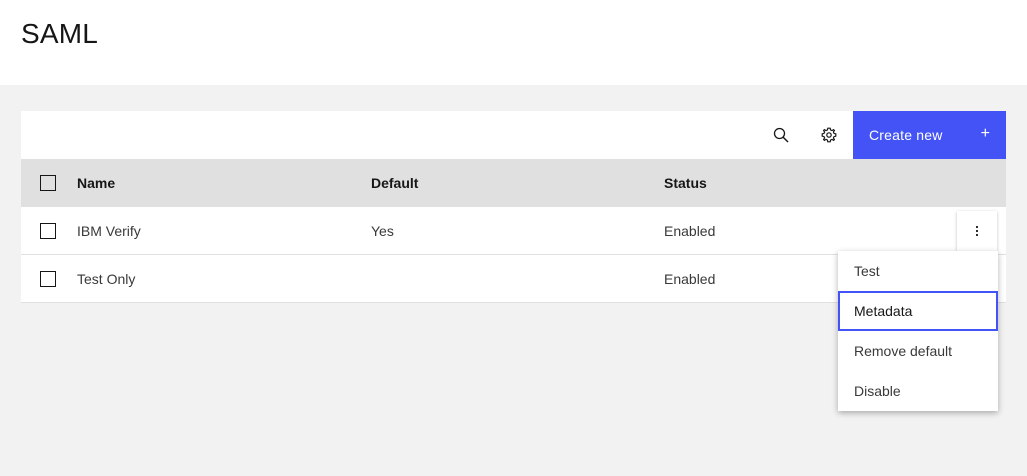  I want to click on menu-item-remove-default: Remove default, so click(918, 351).